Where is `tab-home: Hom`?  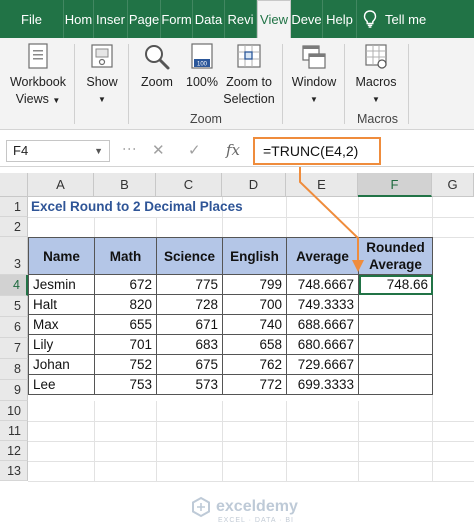 tab-home: Hom is located at coordinates (79, 19).